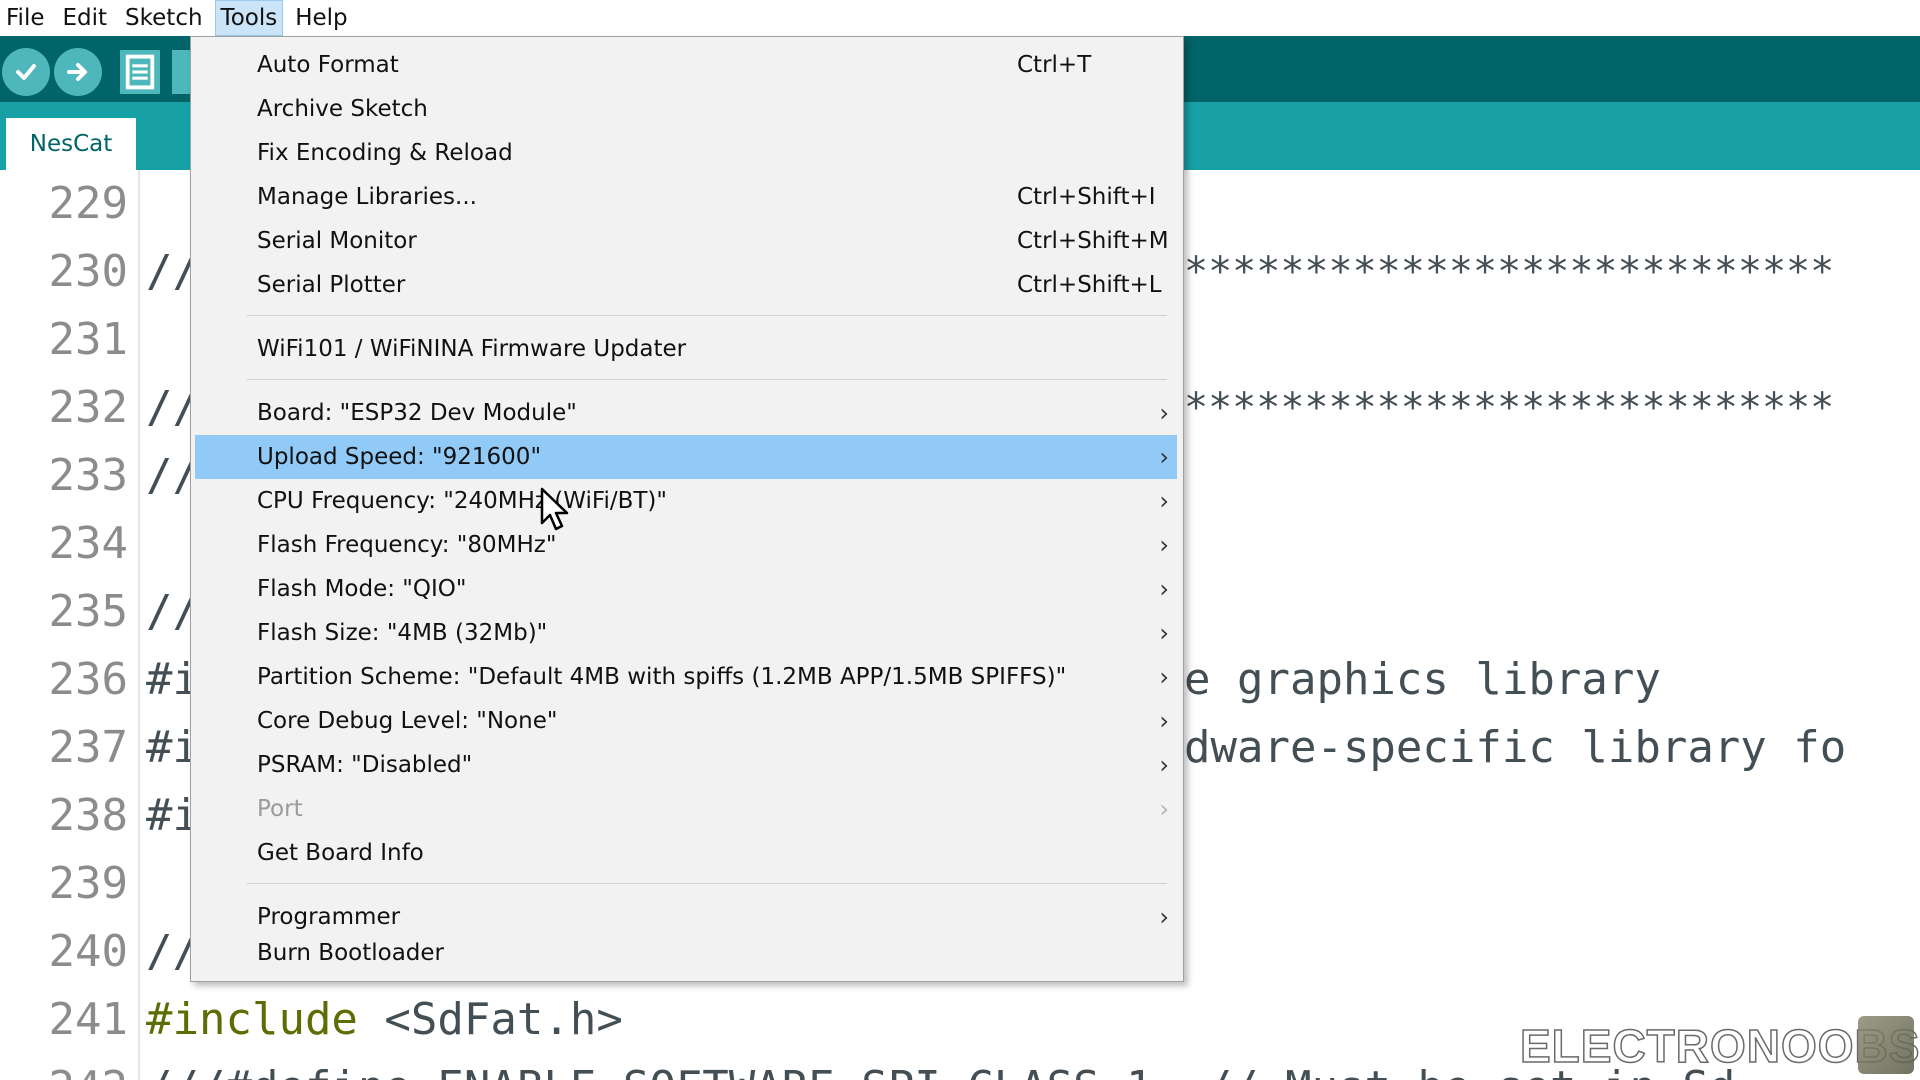  Describe the element at coordinates (88, 815) in the screenshot. I see `line-number: 238` at that location.